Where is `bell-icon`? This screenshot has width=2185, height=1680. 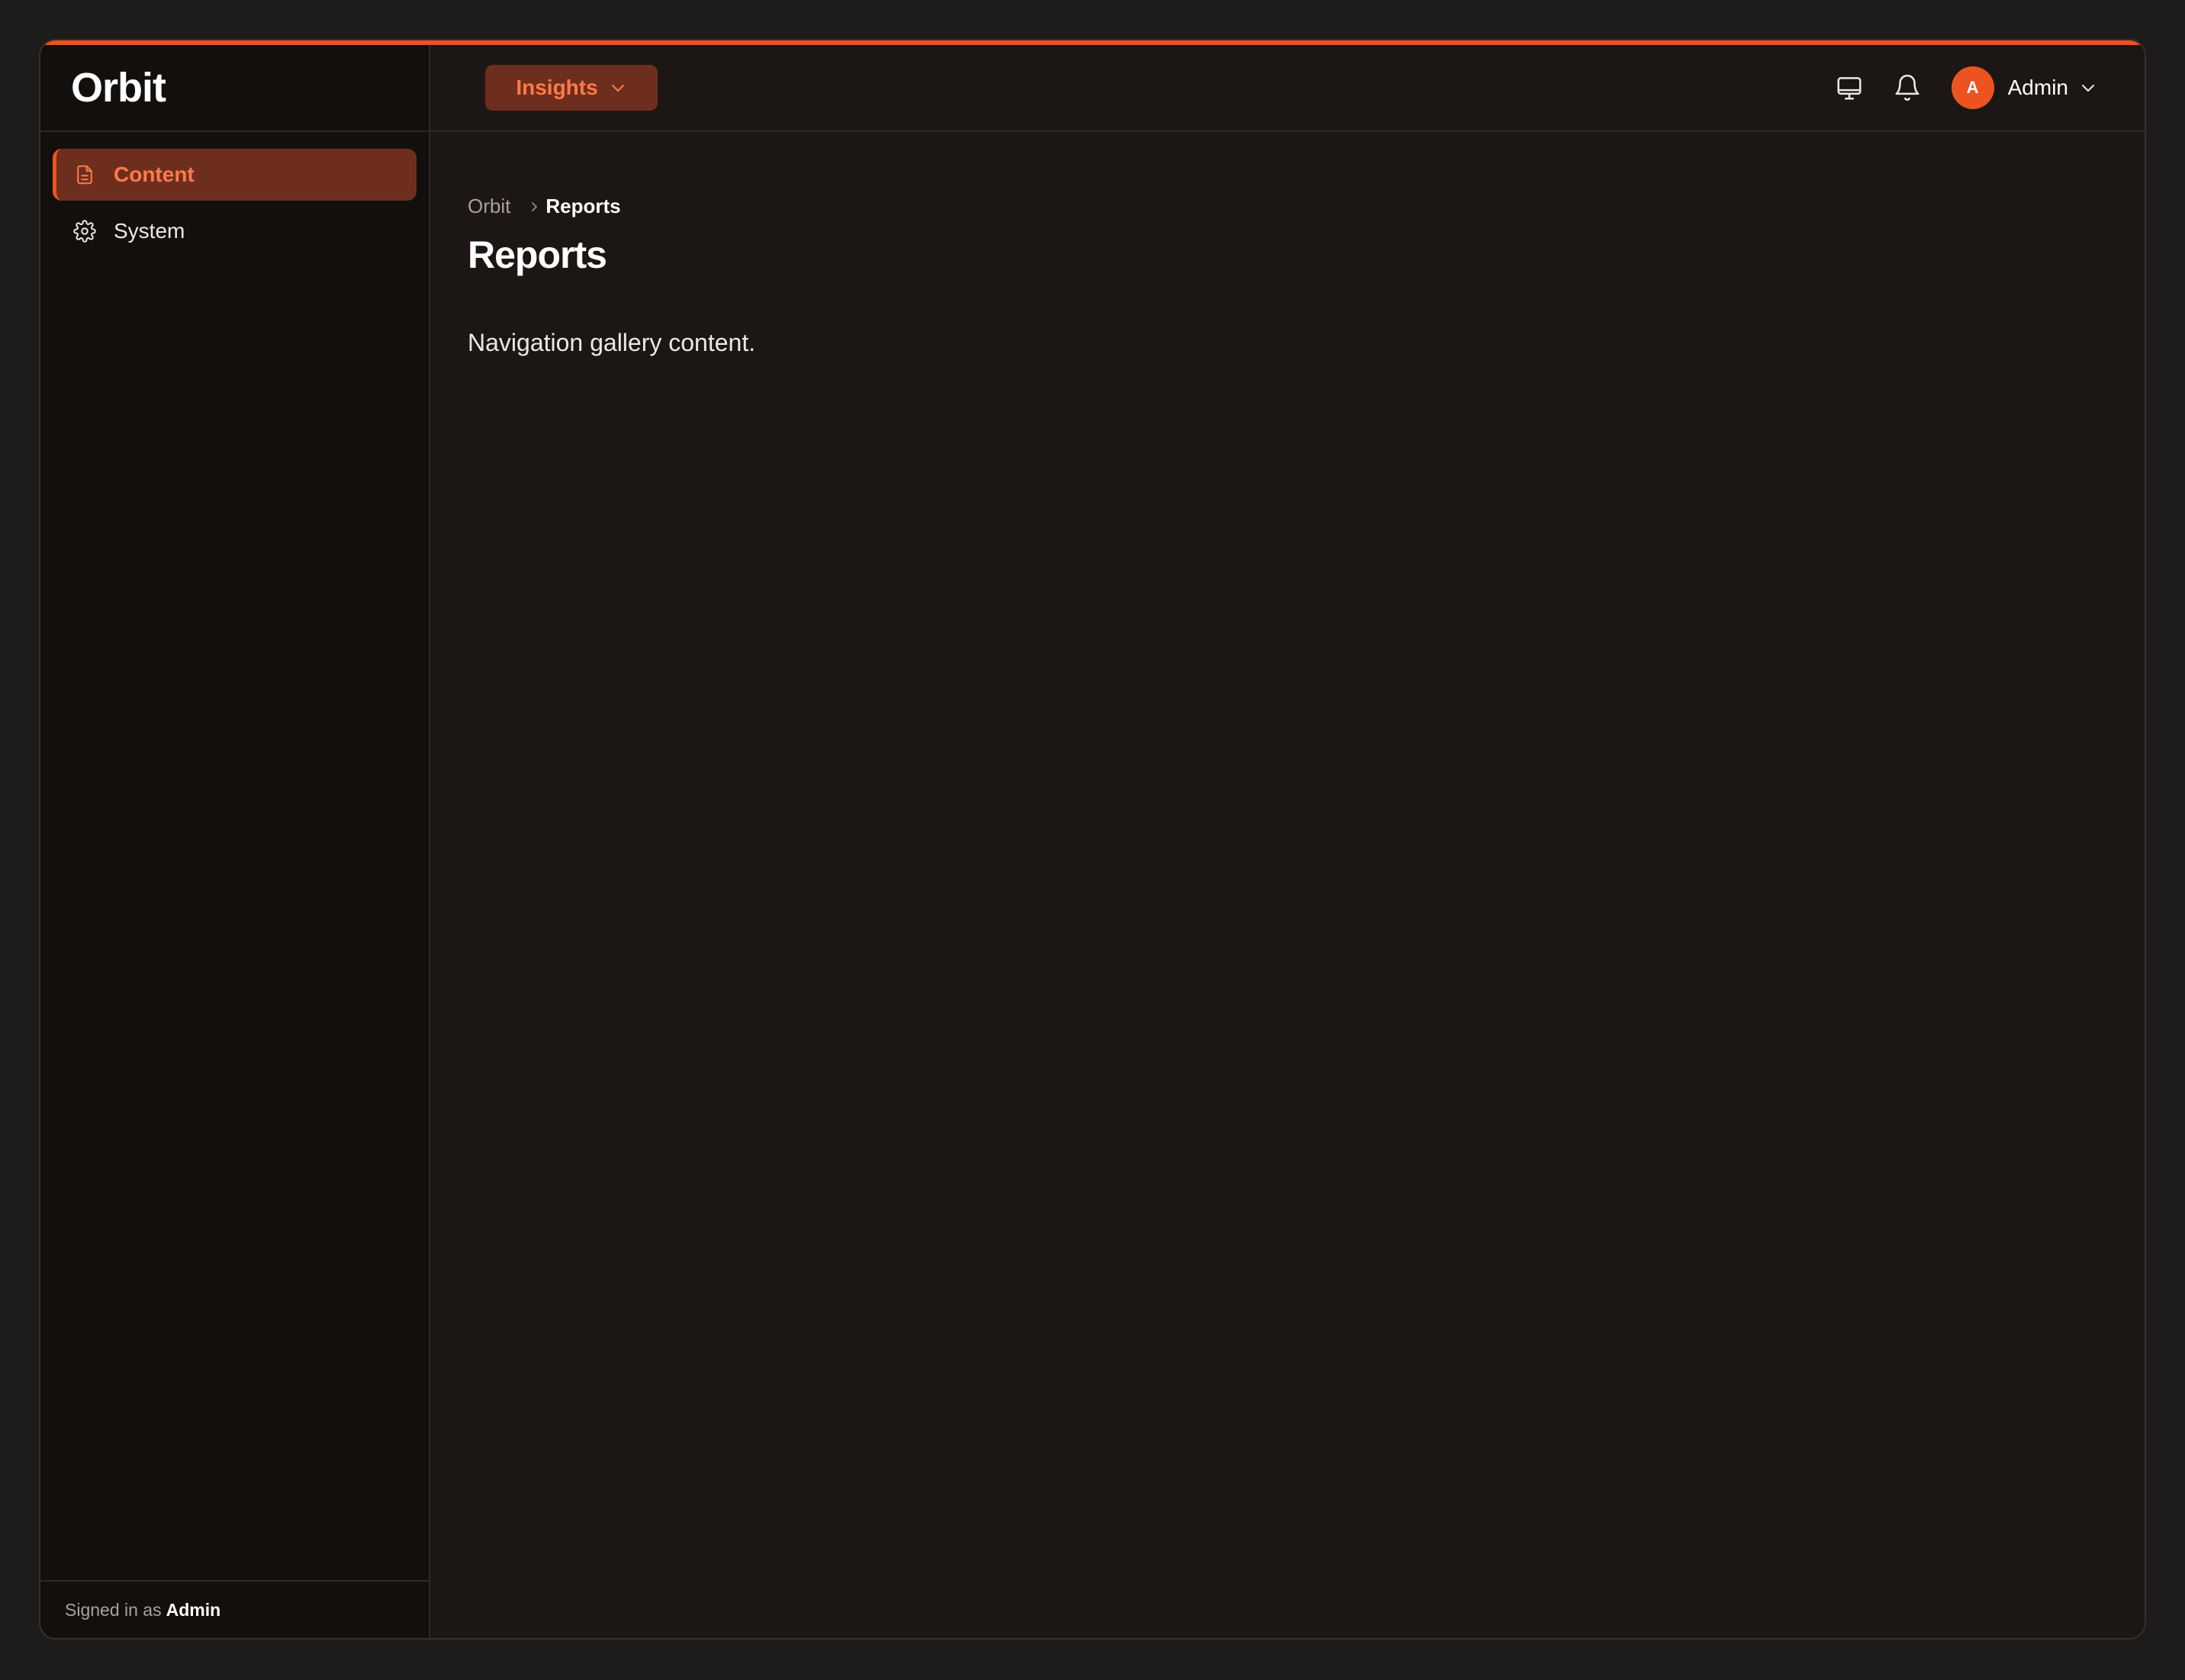
bell-icon is located at coordinates (1907, 88).